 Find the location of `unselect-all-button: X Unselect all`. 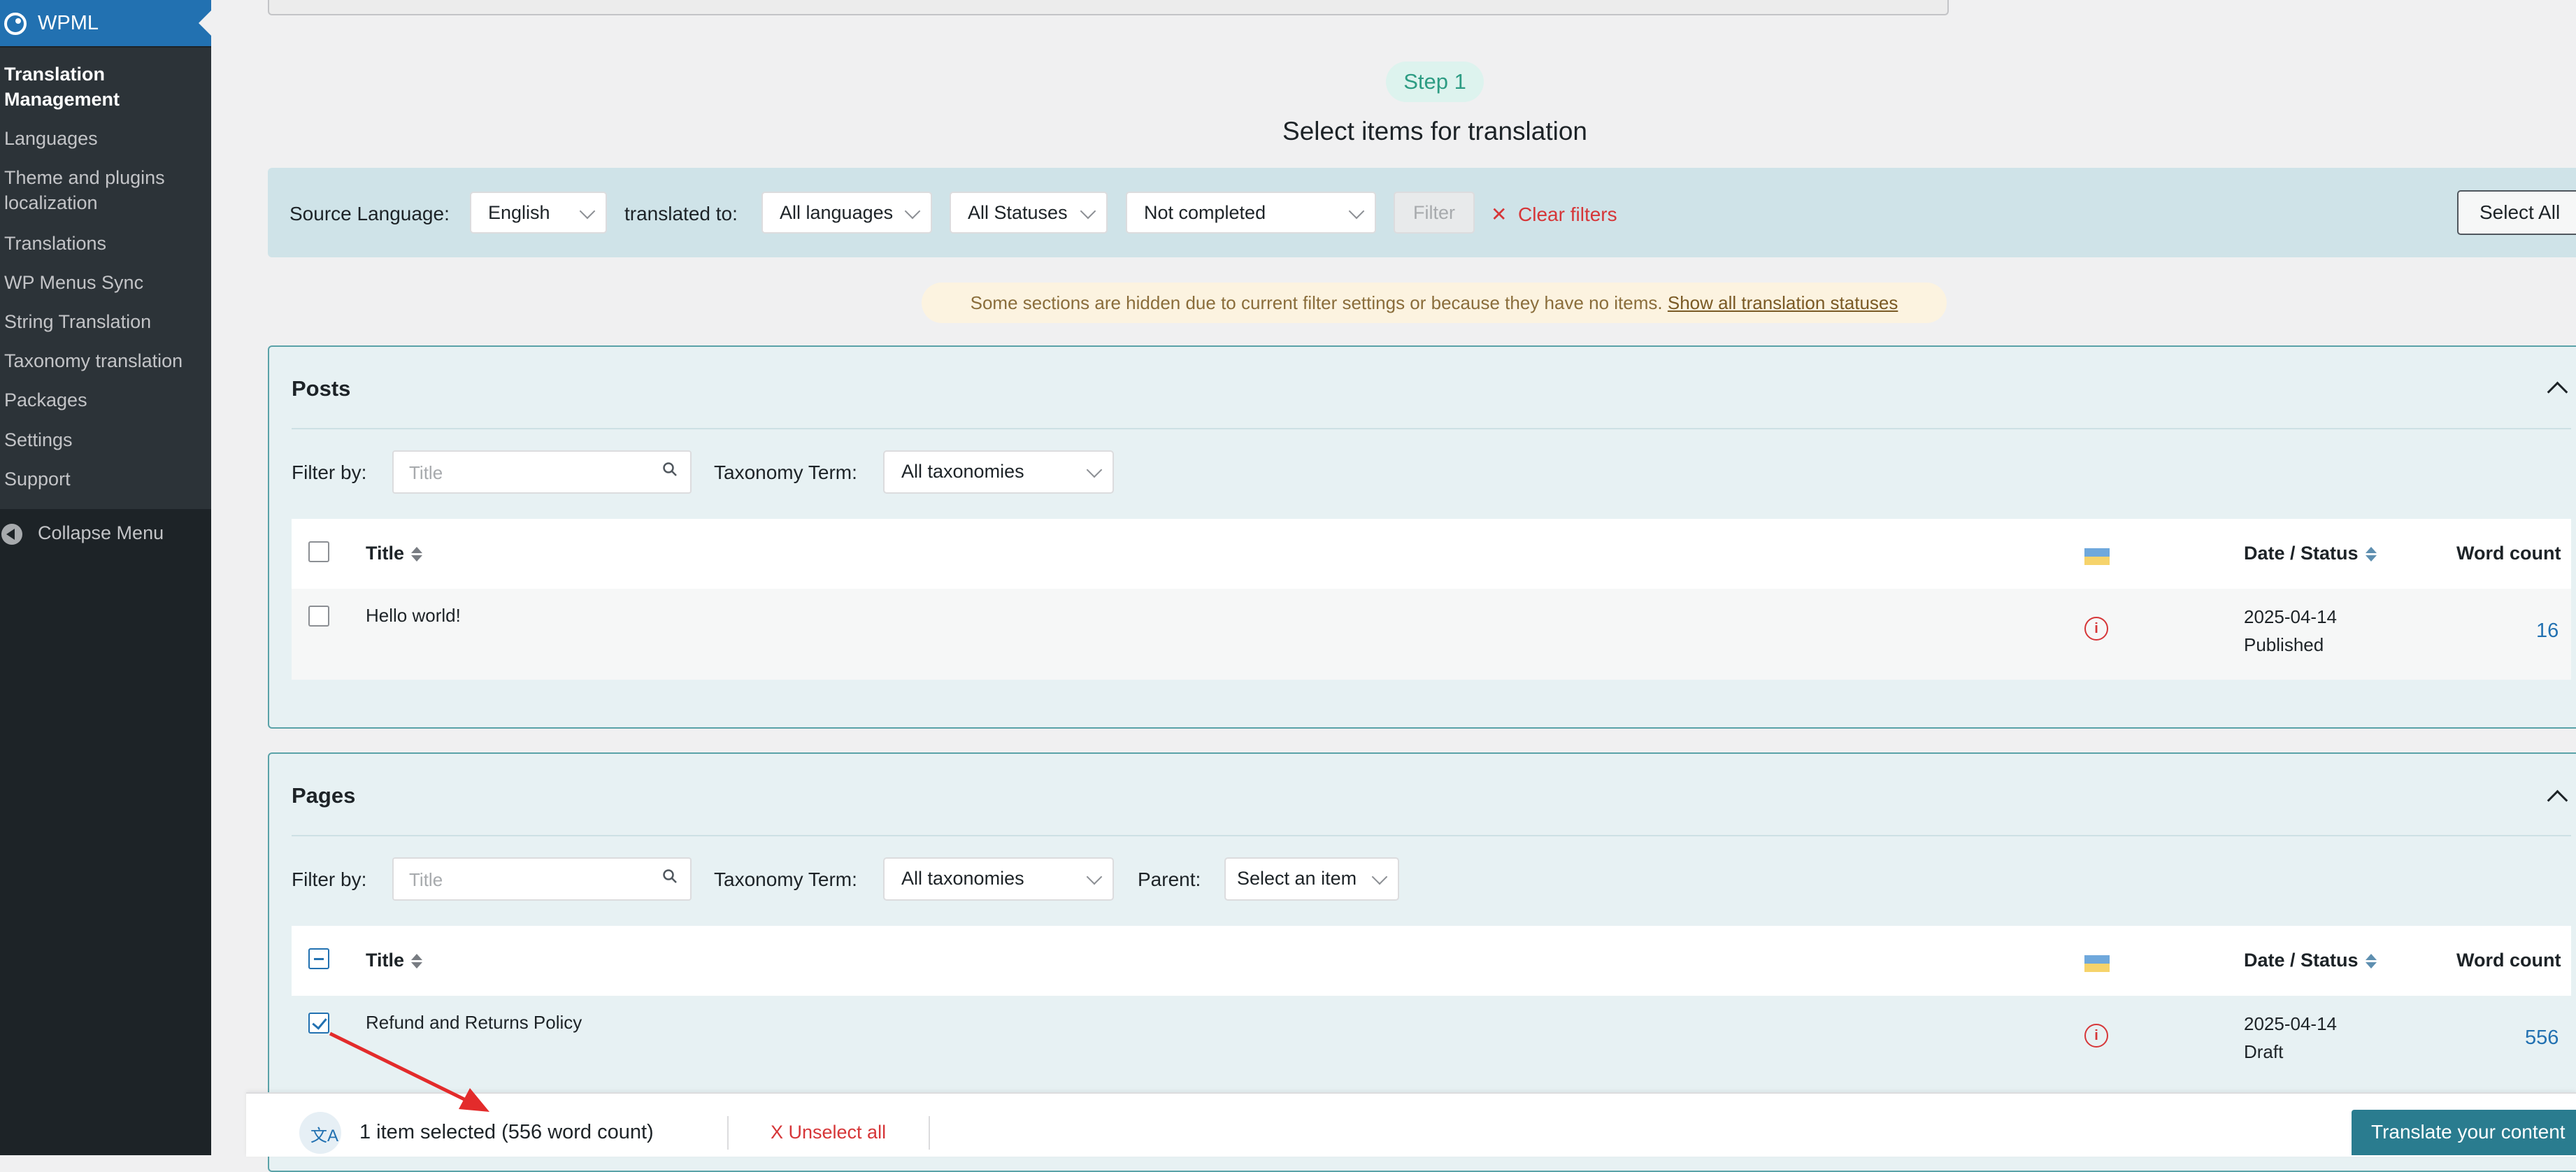

unselect-all-button: X Unselect all is located at coordinates (828, 1132).